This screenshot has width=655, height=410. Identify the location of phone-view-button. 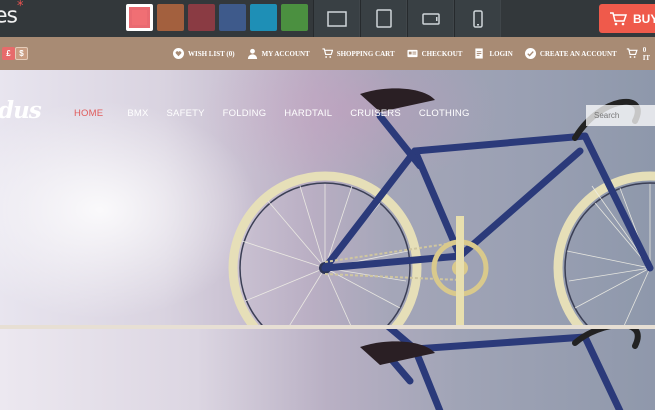
(477, 18).